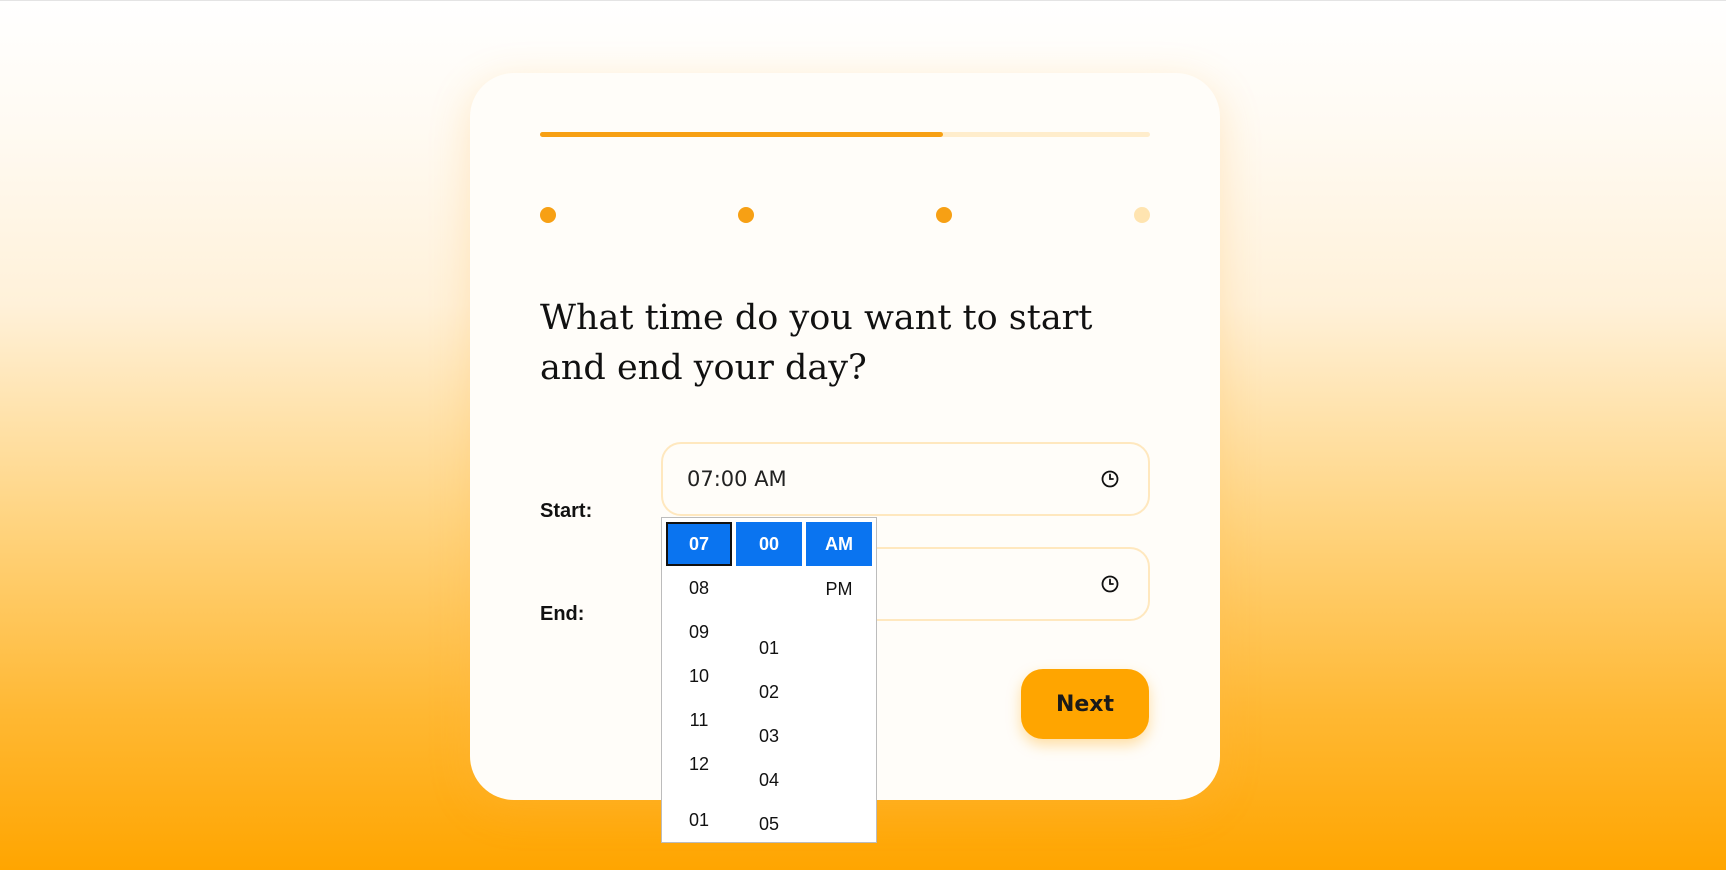  Describe the element at coordinates (699, 676) in the screenshot. I see `hour-option: 10` at that location.